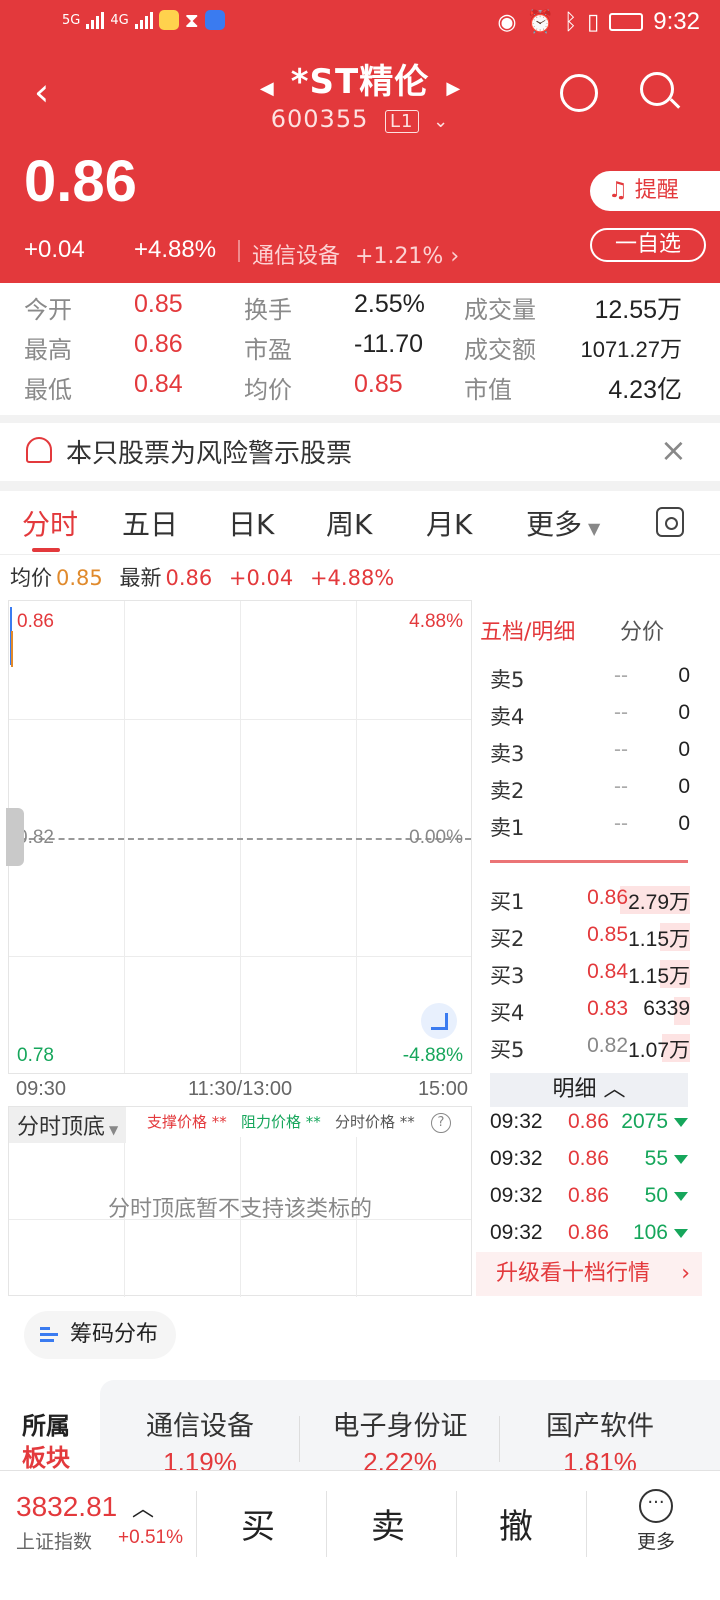 Image resolution: width=720 pixels, height=1600 pixels. I want to click on ask-qty: 0, so click(684, 675).